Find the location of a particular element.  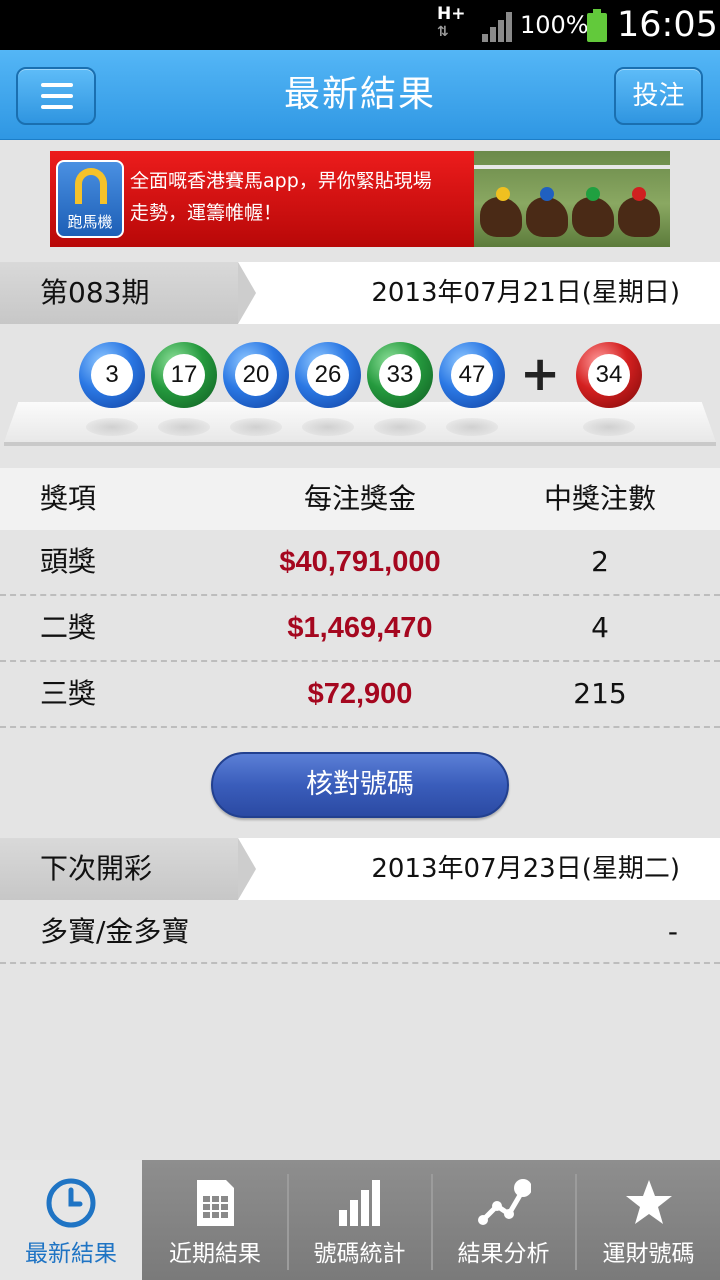

ball-number: 33 is located at coordinates (400, 375).